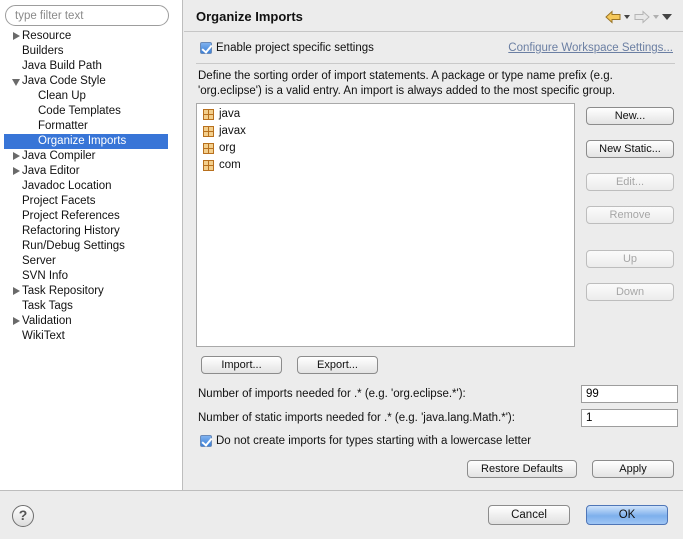  I want to click on tree-item-label: Javadoc Location, so click(67, 186).